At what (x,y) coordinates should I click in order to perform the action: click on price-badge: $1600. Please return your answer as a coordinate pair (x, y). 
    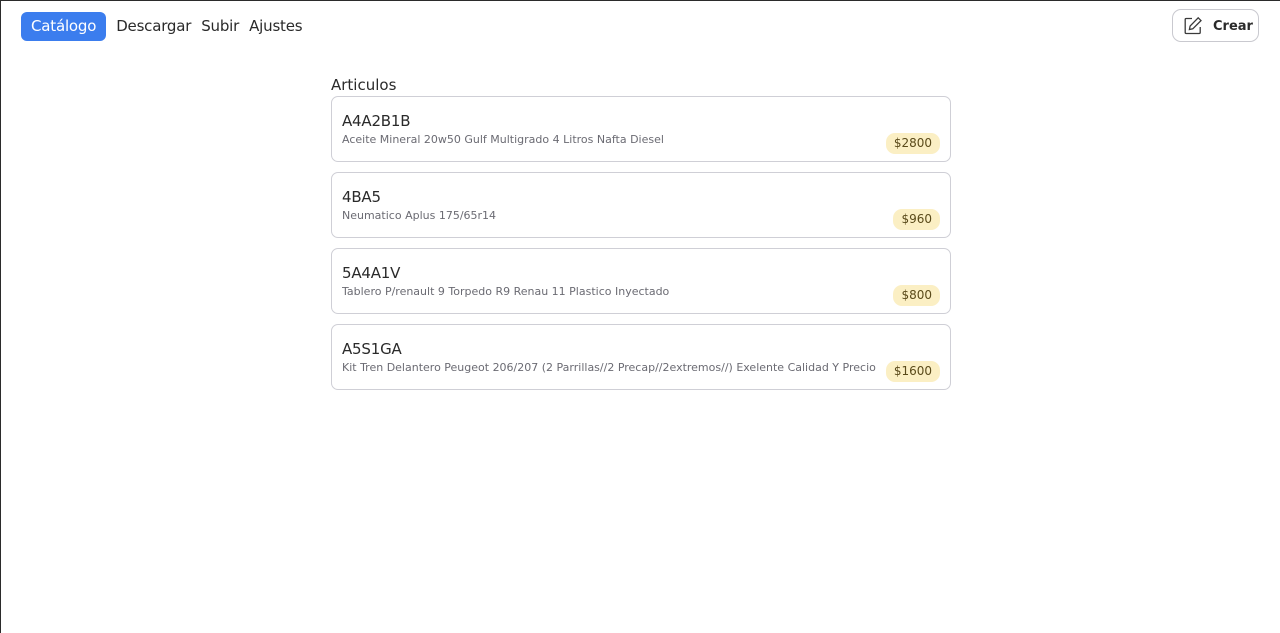
    Looking at the image, I should click on (912, 371).